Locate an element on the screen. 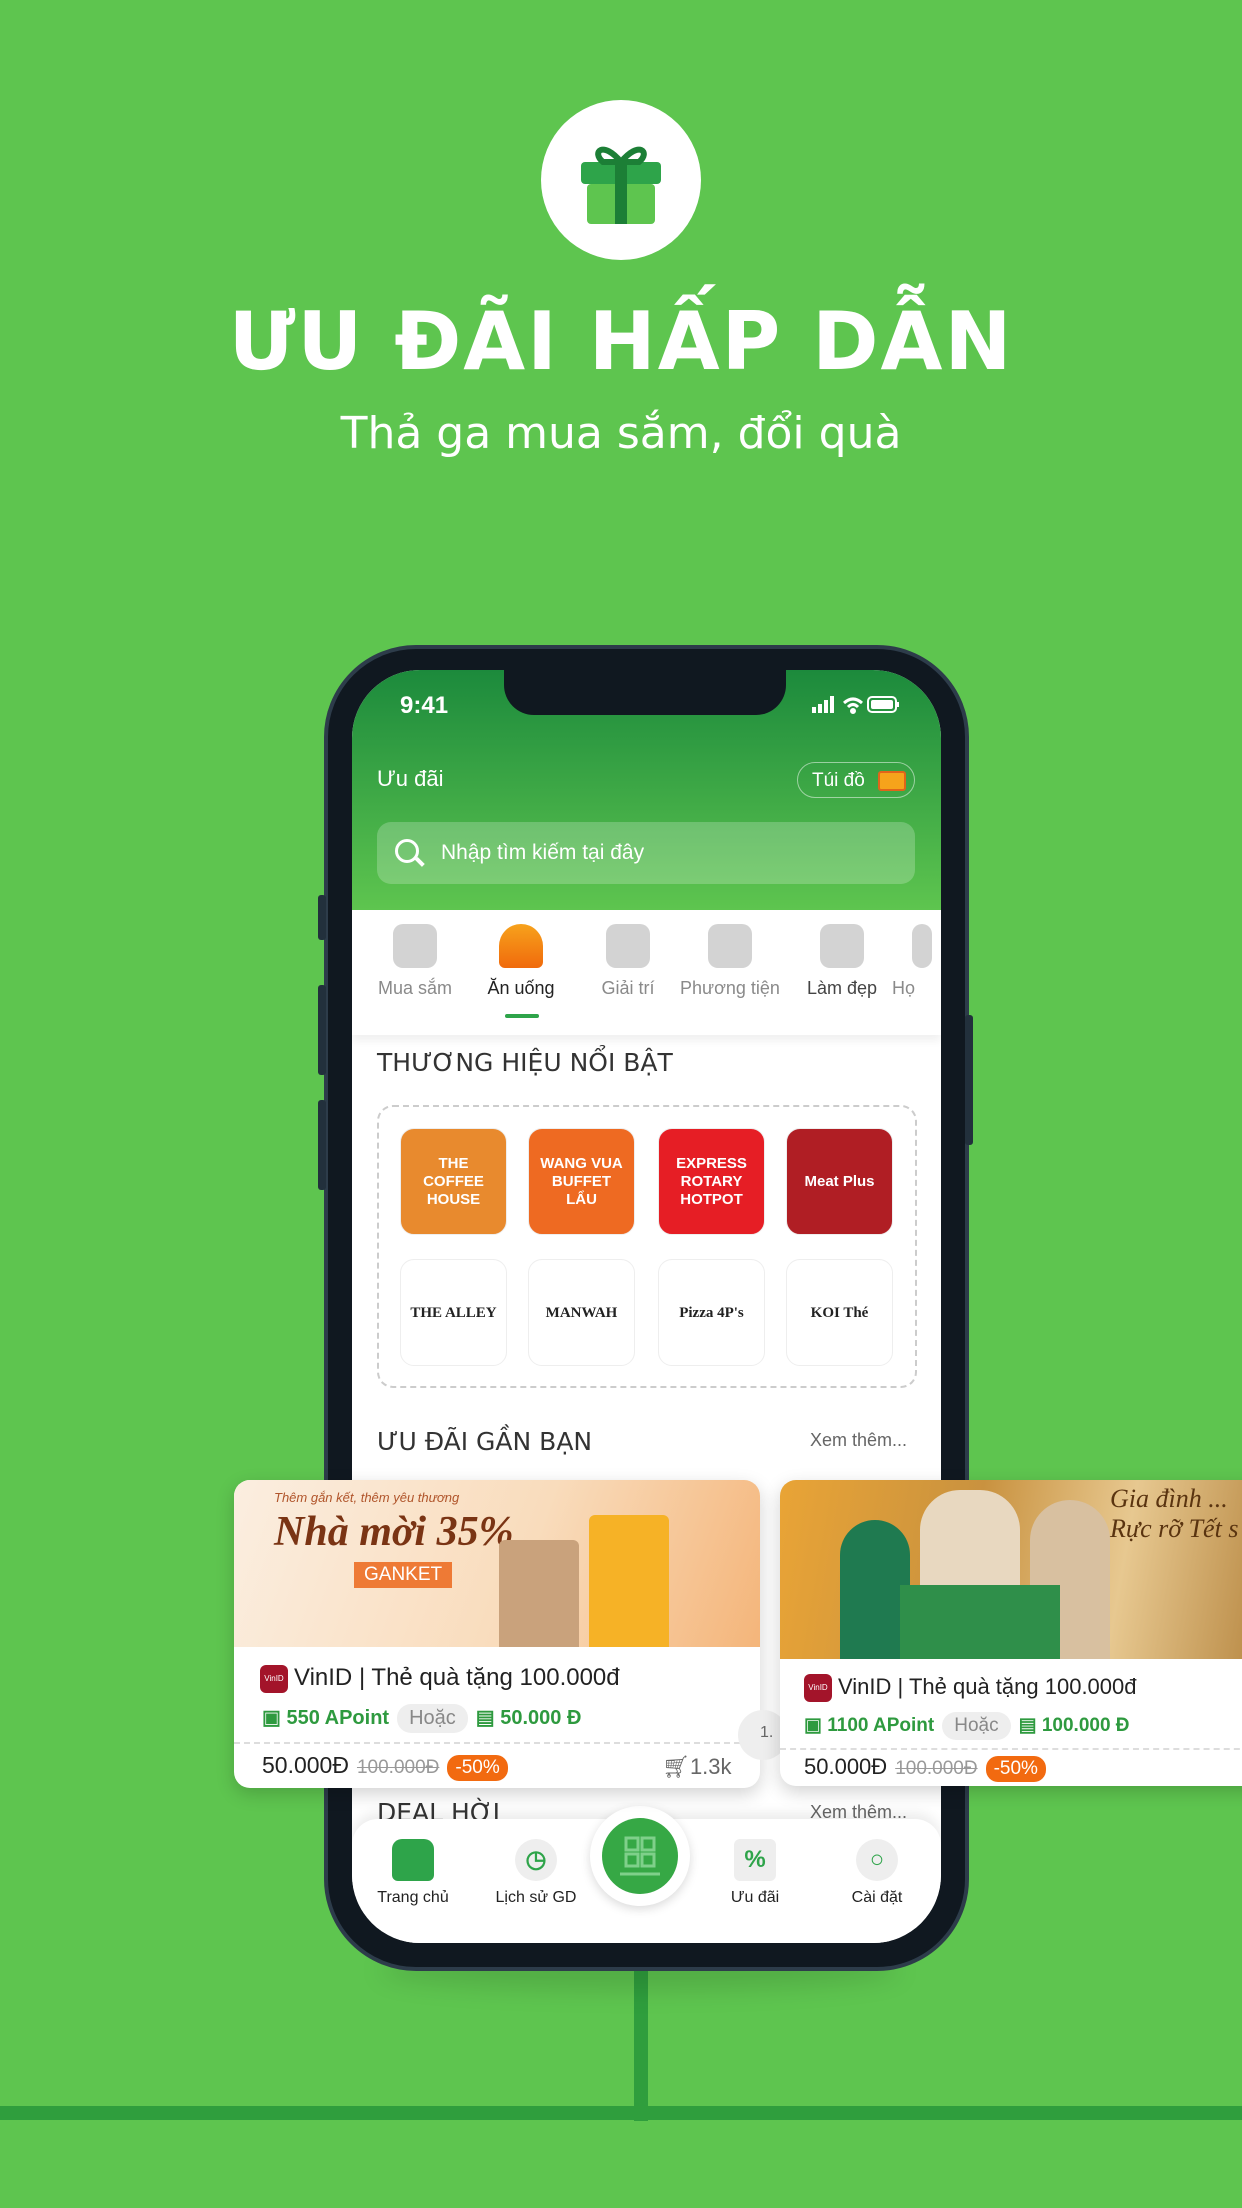  education-icon is located at coordinates (922, 946).